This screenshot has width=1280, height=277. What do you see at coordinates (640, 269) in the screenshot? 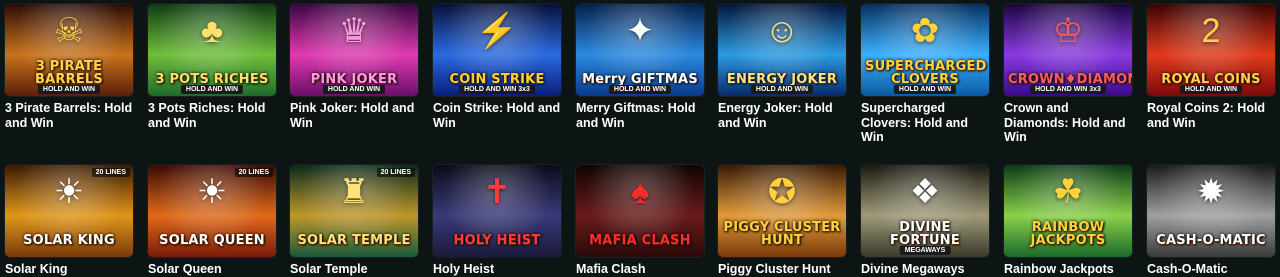
I see `game-title: Mafia Clash` at bounding box center [640, 269].